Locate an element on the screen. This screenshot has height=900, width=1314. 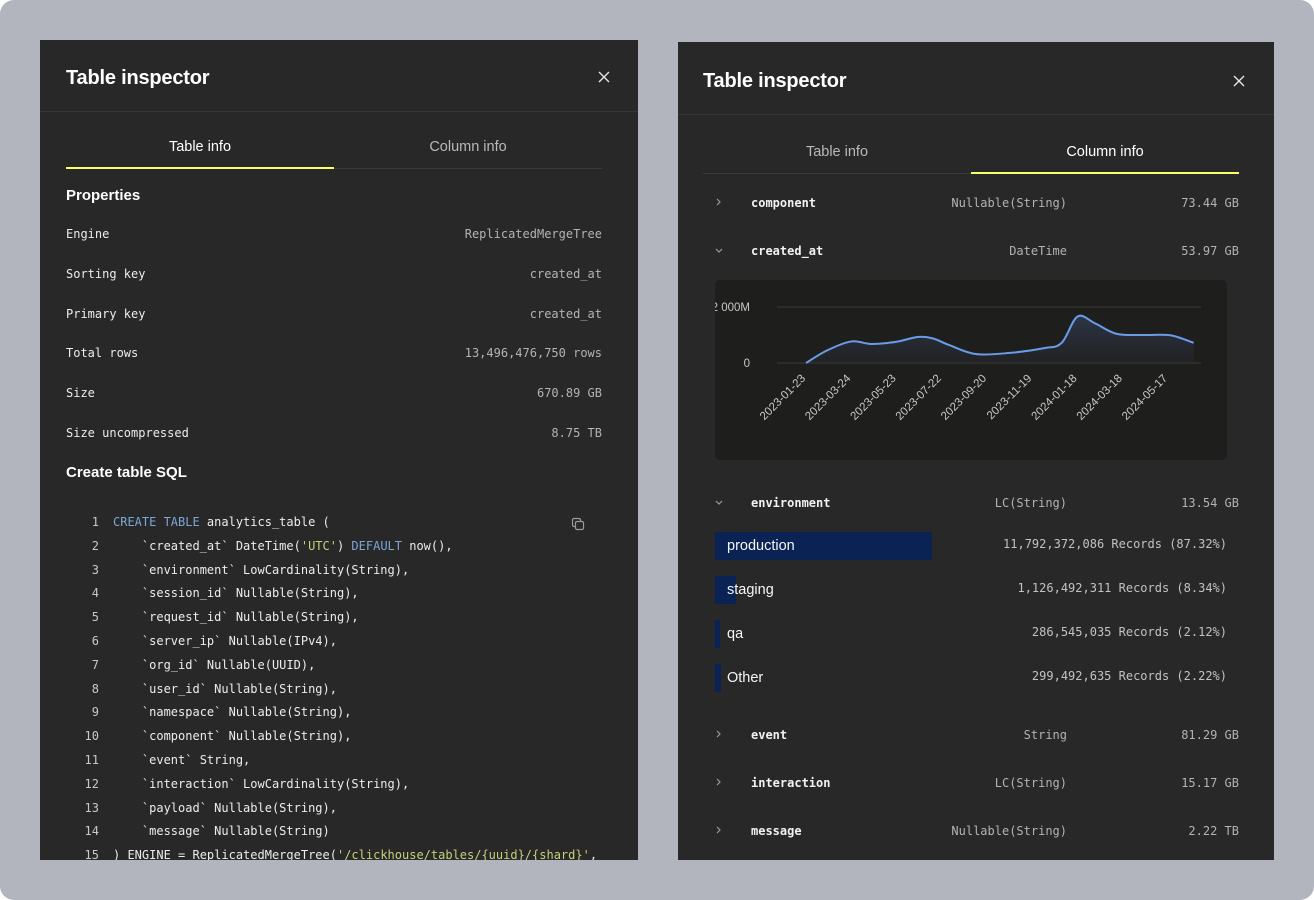
column-row-interaction: interaction LC(String) 15.17 GB is located at coordinates (971, 784).